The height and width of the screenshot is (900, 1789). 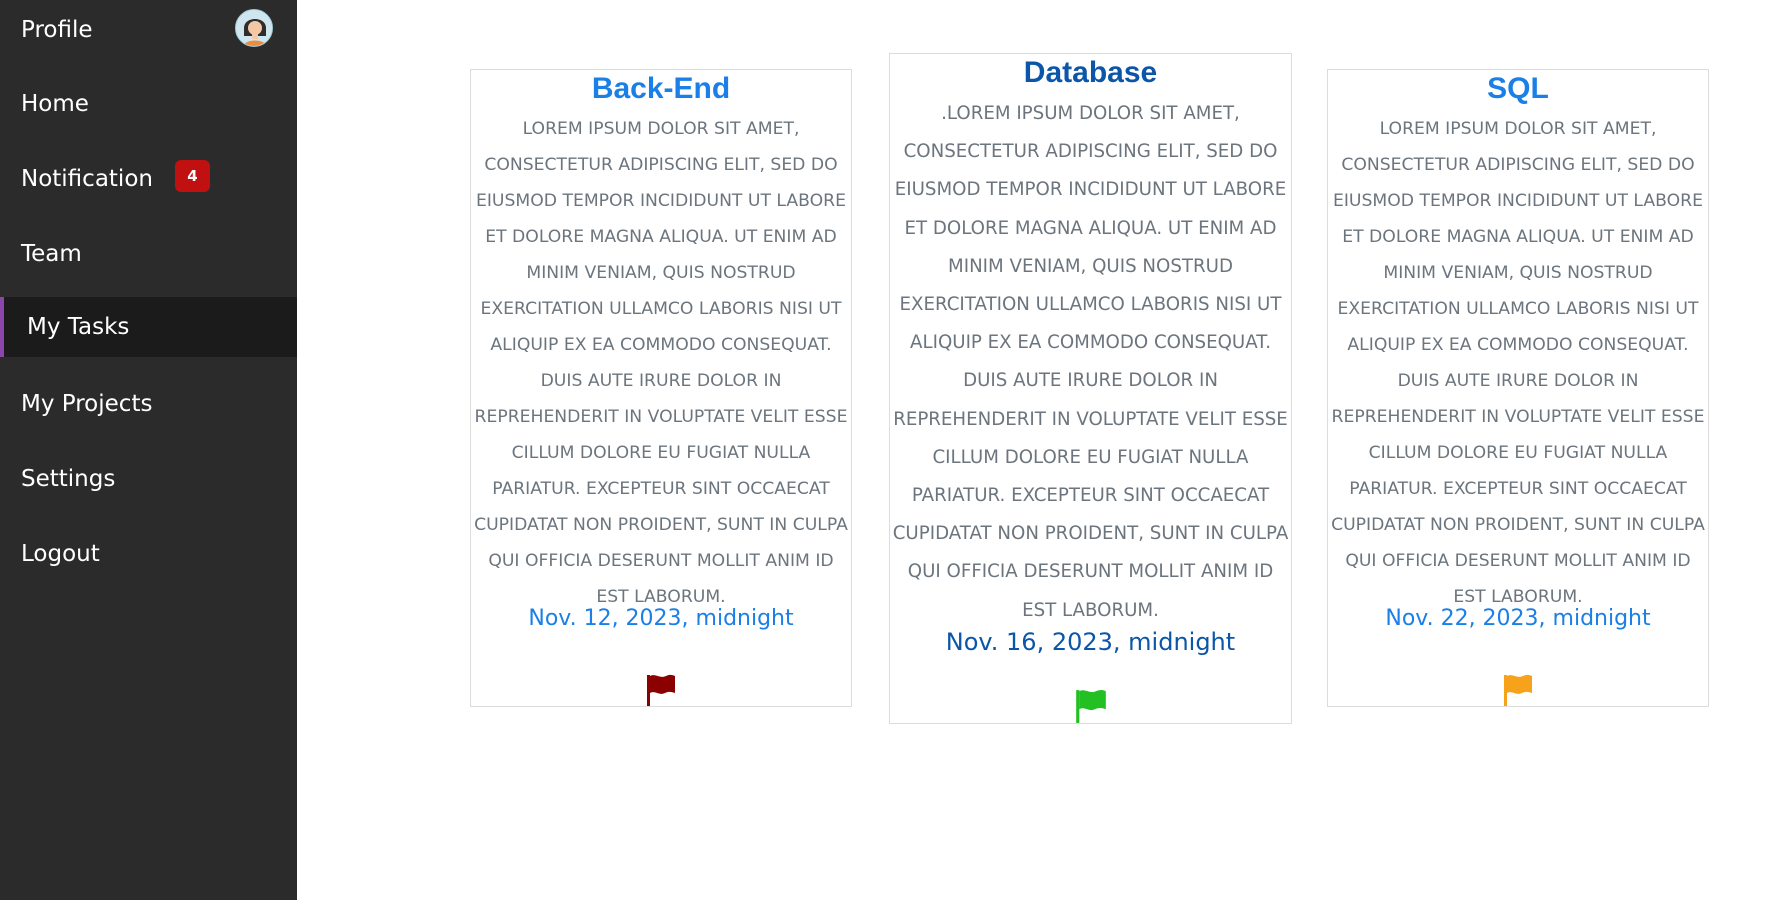 What do you see at coordinates (148, 104) in the screenshot?
I see `sidebar-item-home: Home` at bounding box center [148, 104].